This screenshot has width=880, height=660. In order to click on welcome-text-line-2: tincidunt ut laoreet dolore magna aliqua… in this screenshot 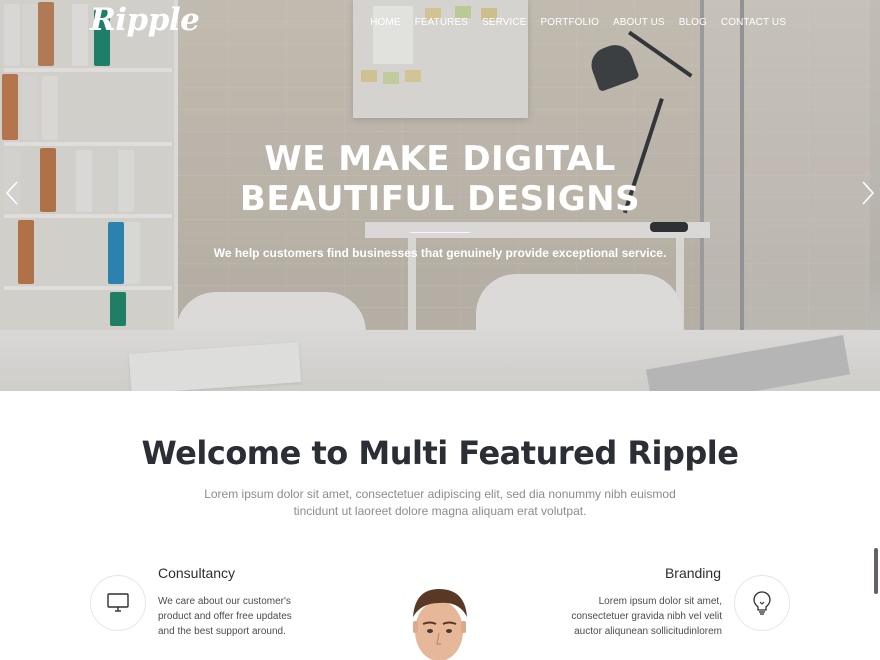, I will do `click(440, 511)`.